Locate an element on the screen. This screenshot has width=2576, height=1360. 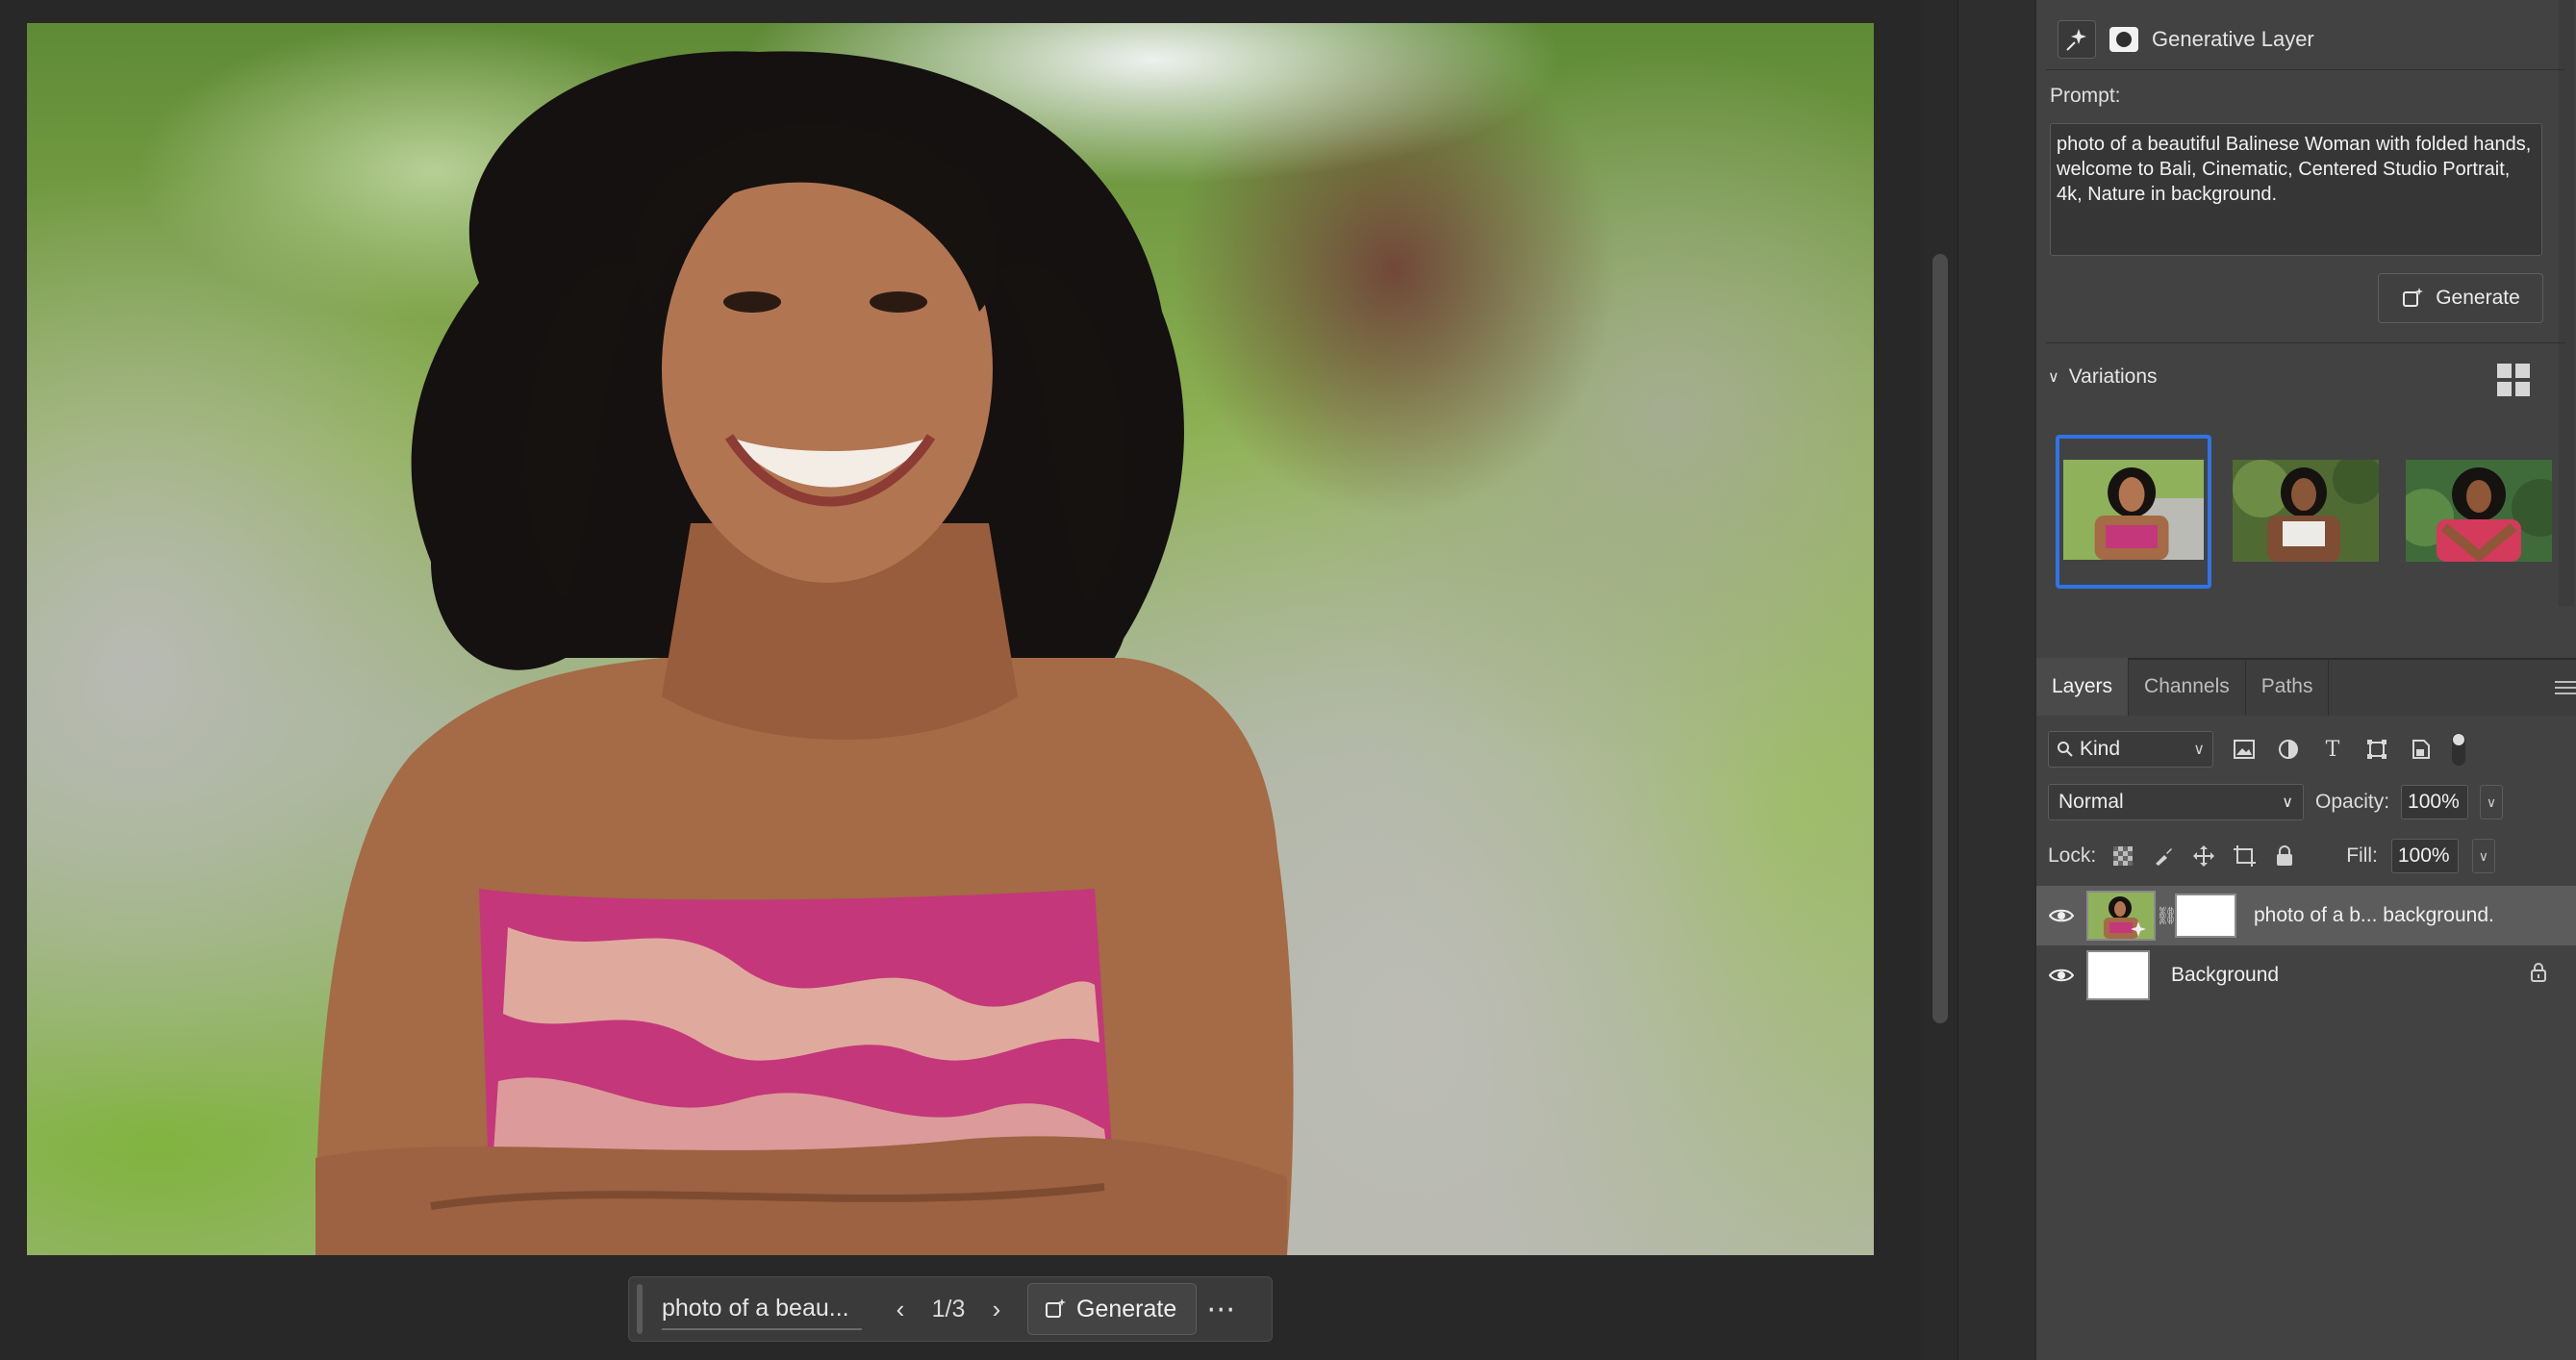
chevron-right-icon: › is located at coordinates (996, 1309).